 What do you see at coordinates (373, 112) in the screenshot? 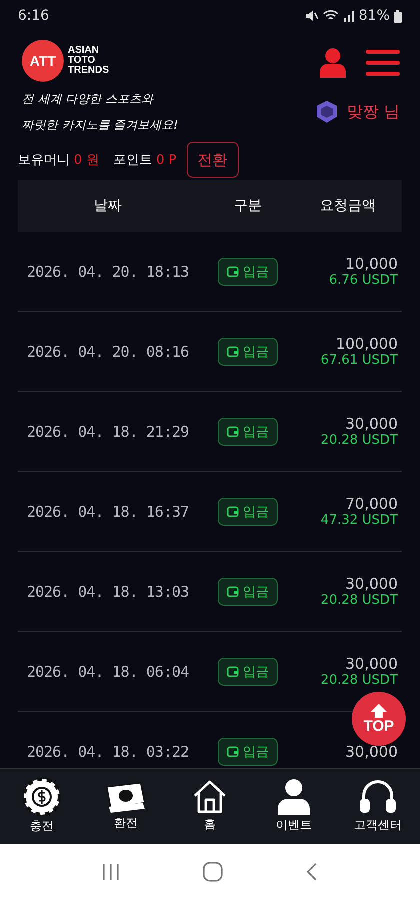
I see `username: 맞짱 님` at bounding box center [373, 112].